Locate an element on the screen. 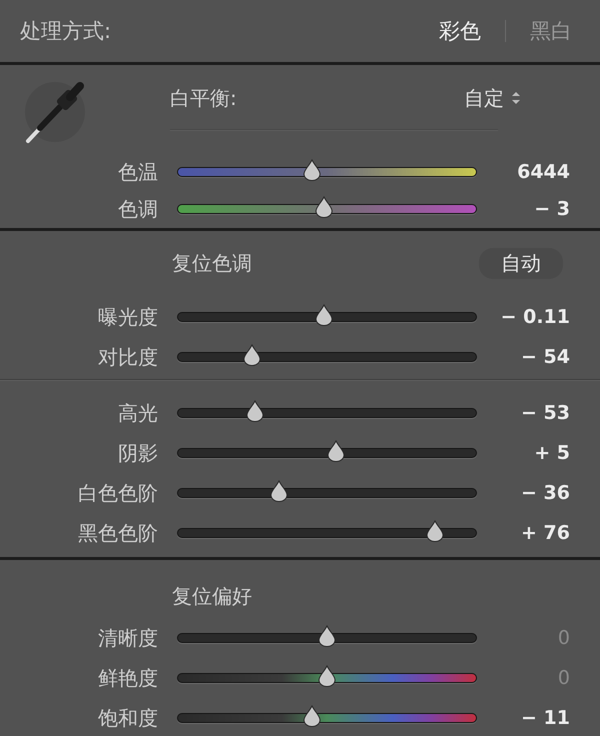 The image size is (600, 736). slider-value: 6444 is located at coordinates (543, 172).